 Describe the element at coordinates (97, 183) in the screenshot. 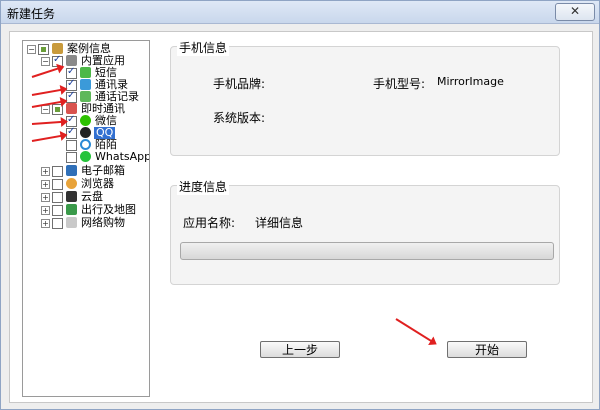

I see `tree-label-browser: 浏览器` at that location.